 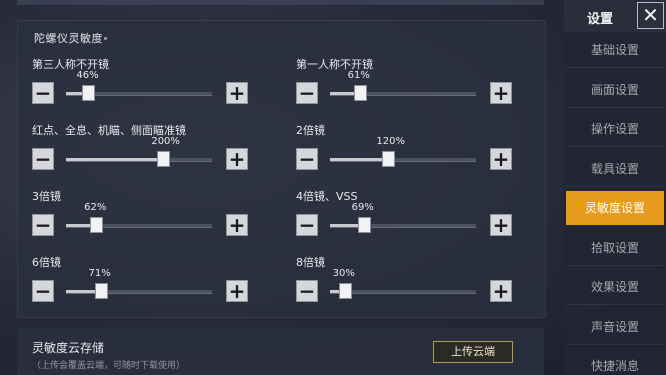 I want to click on sidebar-item: 载具设置, so click(x=615, y=169).